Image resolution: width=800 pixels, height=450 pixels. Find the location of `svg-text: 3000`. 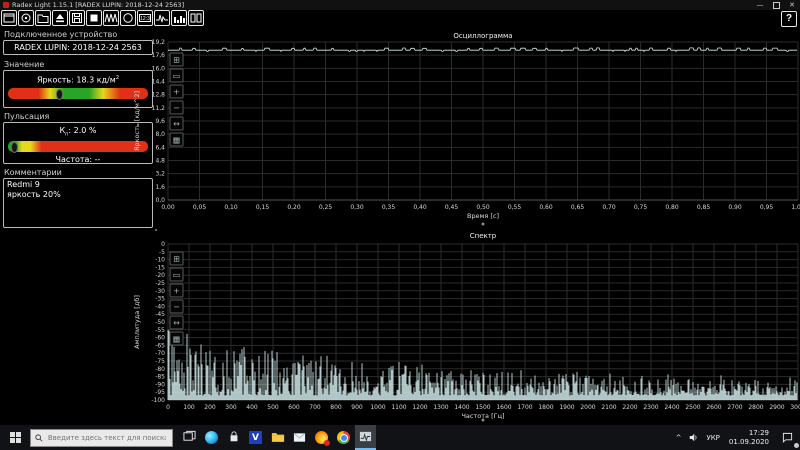

svg-text: 3000 is located at coordinates (795, 407).